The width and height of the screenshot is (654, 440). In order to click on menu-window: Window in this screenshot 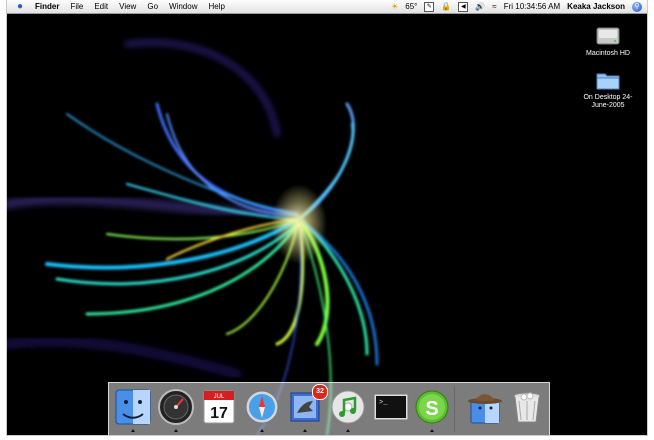, I will do `click(183, 6)`.